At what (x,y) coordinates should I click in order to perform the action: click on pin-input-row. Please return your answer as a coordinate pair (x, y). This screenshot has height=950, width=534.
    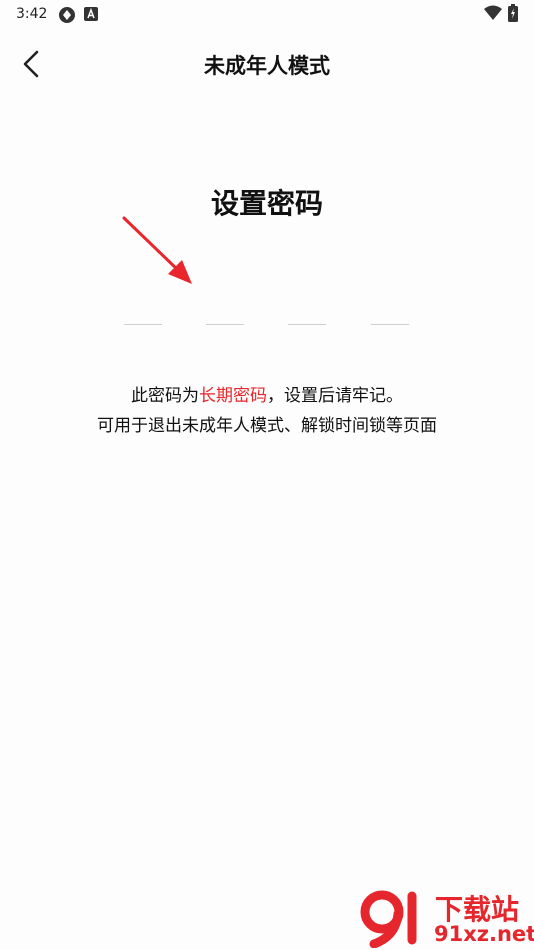
    Looking at the image, I should click on (267, 315).